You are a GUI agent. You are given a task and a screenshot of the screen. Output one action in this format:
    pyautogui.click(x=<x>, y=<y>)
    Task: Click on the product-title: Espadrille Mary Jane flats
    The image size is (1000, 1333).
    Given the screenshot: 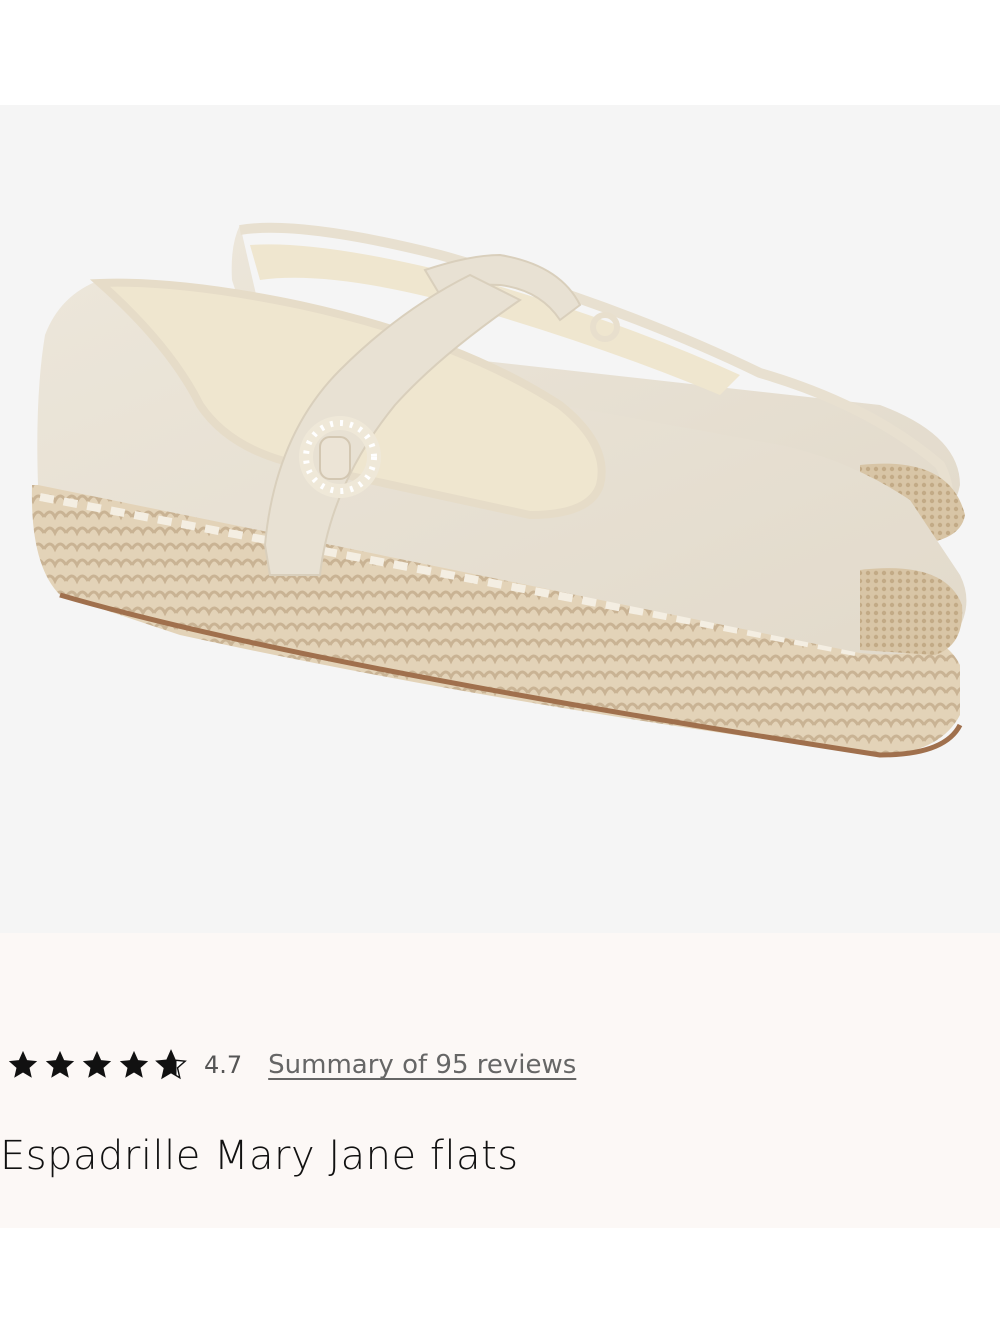 What is the action you would take?
    pyautogui.click(x=259, y=1156)
    